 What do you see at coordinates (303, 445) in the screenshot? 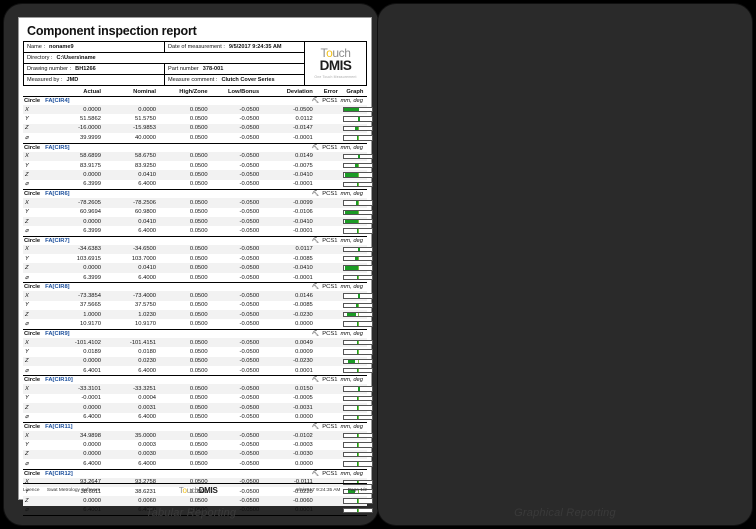
I see `cell-deviation: -0.0003` at bounding box center [303, 445].